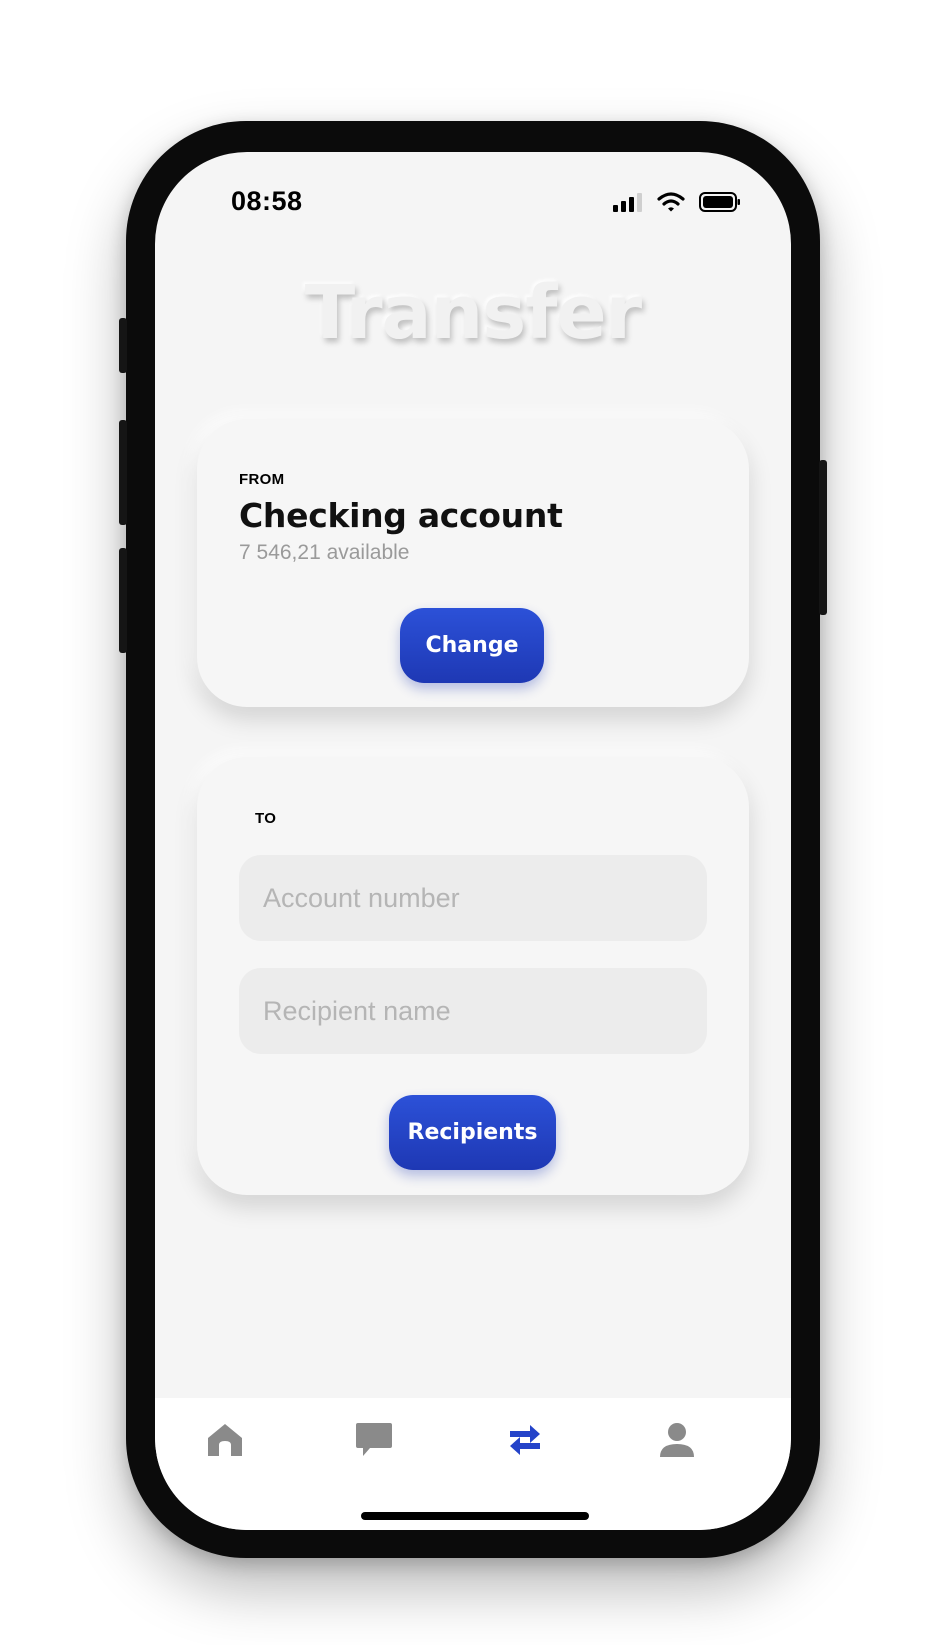 The image size is (944, 1645). What do you see at coordinates (475, 1516) in the screenshot?
I see `home-indicator` at bounding box center [475, 1516].